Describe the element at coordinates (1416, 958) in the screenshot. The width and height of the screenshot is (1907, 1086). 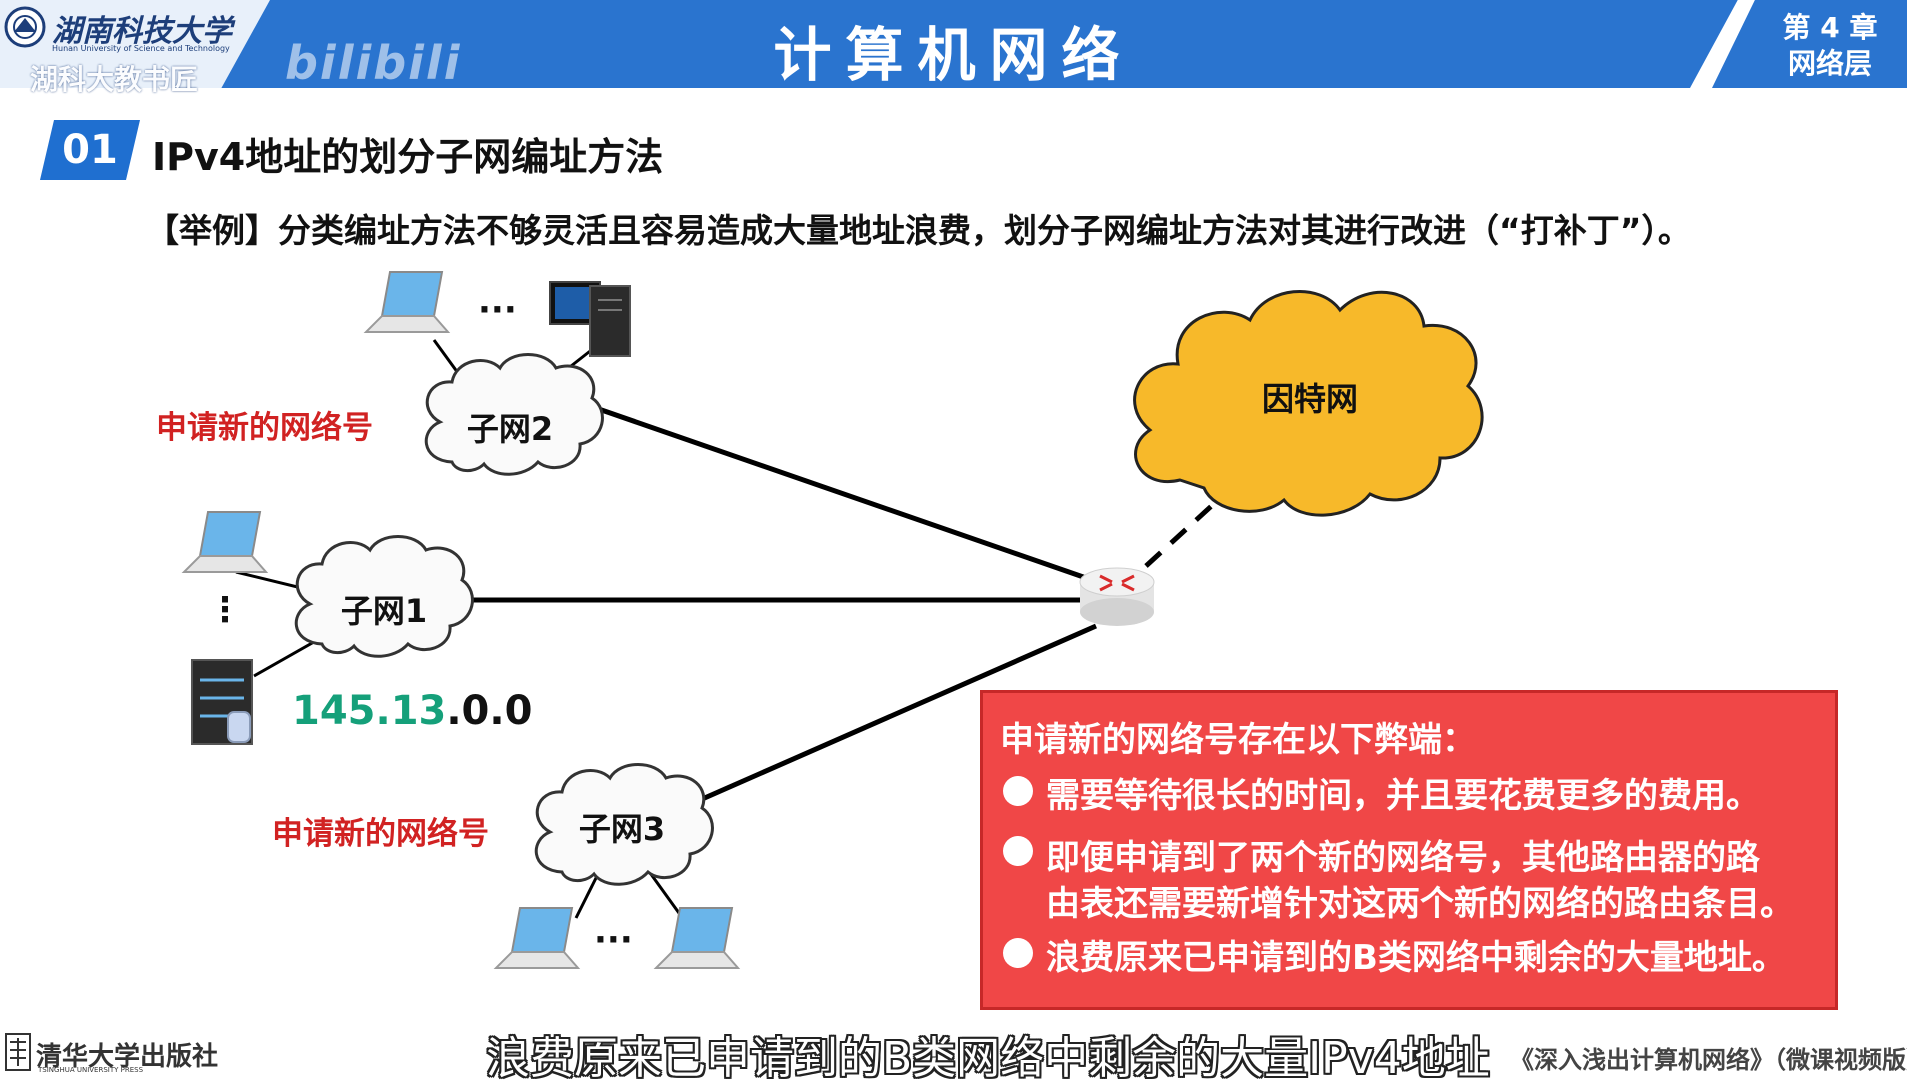
I see `disadvantage-item-3: 浪费原来已申请到的B类网络中剩余的大量地址。` at that location.